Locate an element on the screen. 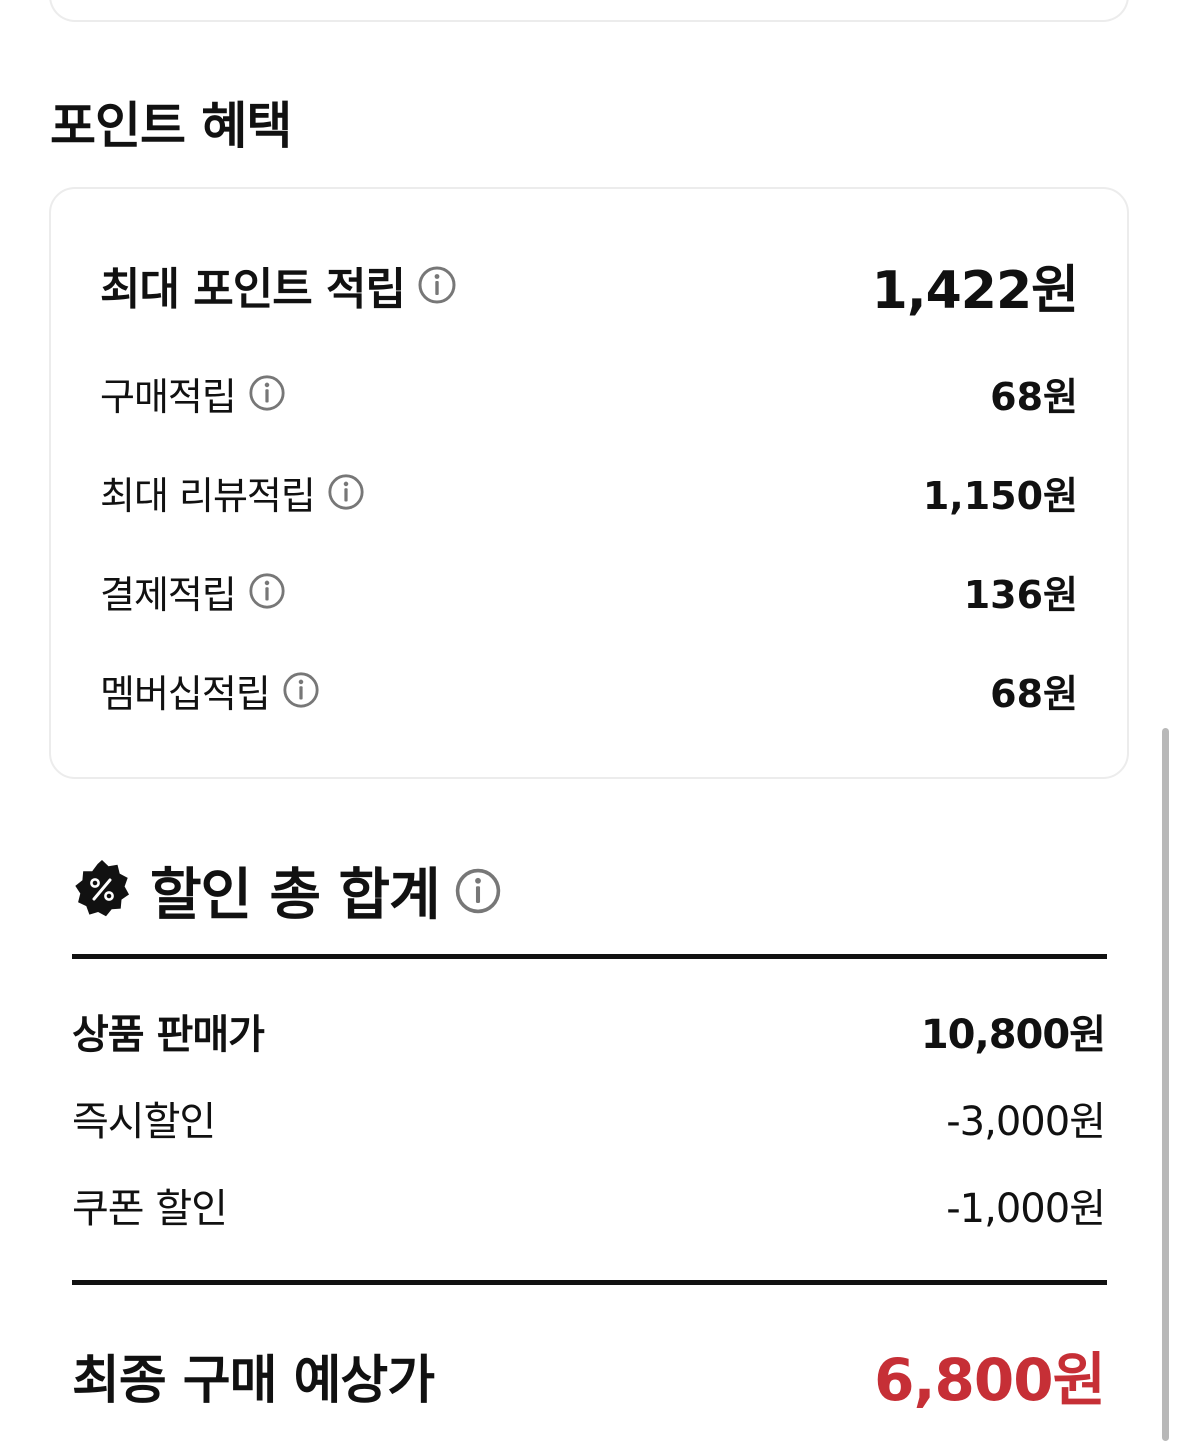 The height and width of the screenshot is (1441, 1179). purchase-points-row: 구매적립 68원 is located at coordinates (589, 393).